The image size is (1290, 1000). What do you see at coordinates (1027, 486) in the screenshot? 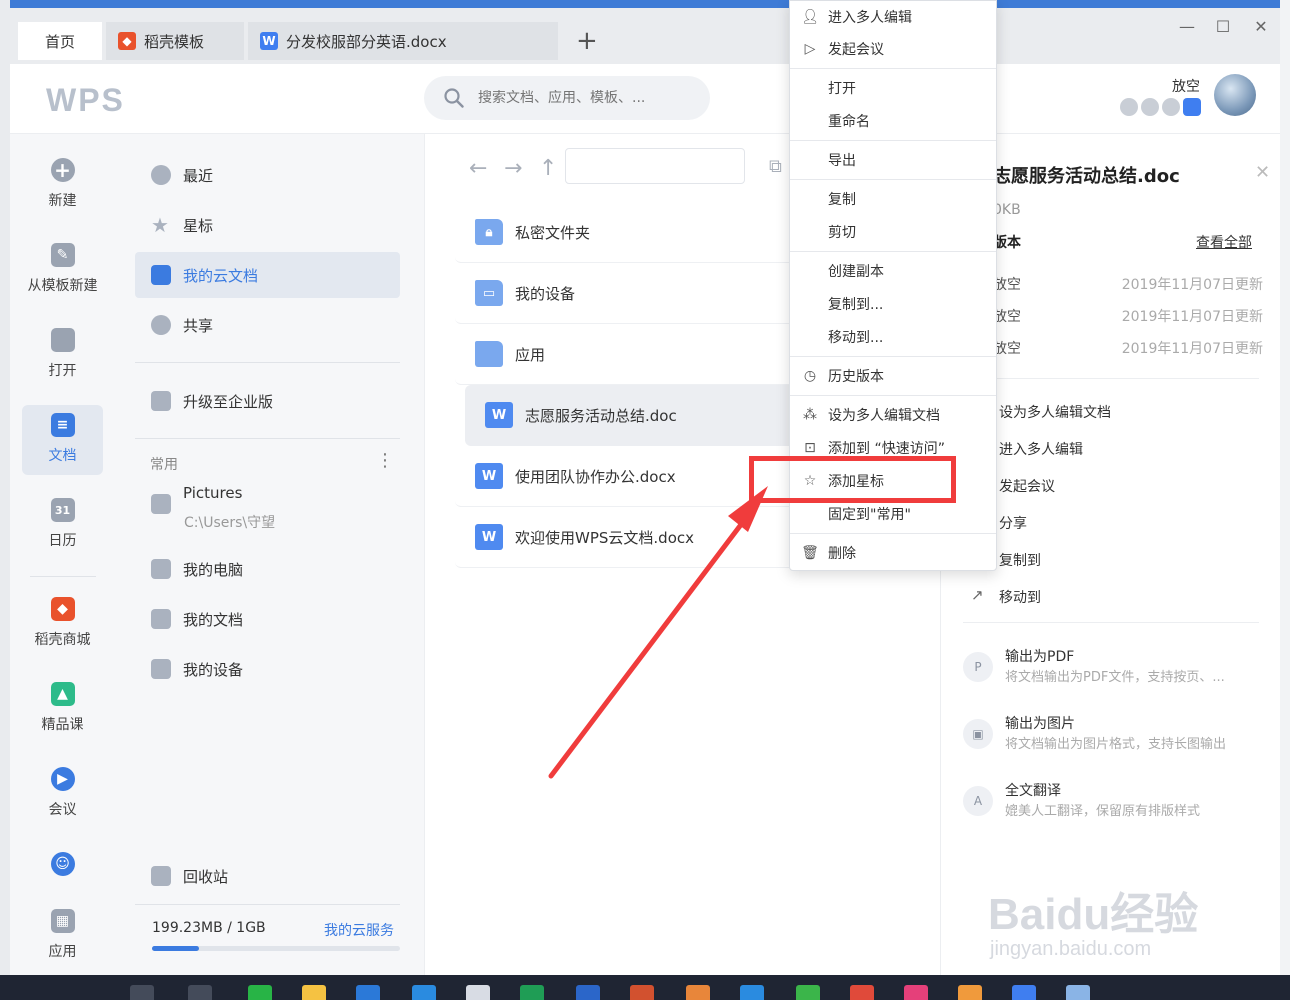
I see `action-start-meeting: 发起会议` at bounding box center [1027, 486].